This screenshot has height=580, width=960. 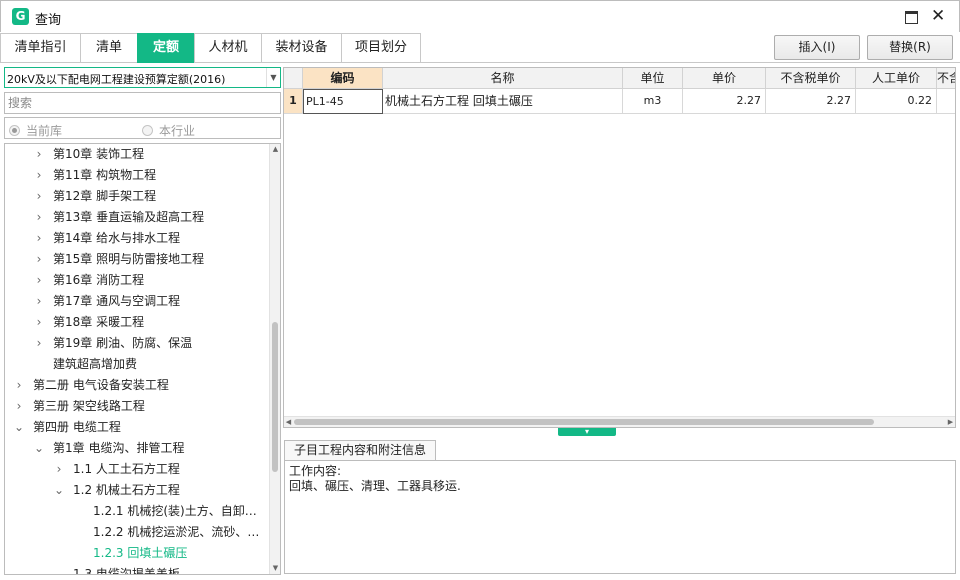 I want to click on tree-item-label: 1.3 电缆沟揭盖盖板, so click(x=126, y=571).